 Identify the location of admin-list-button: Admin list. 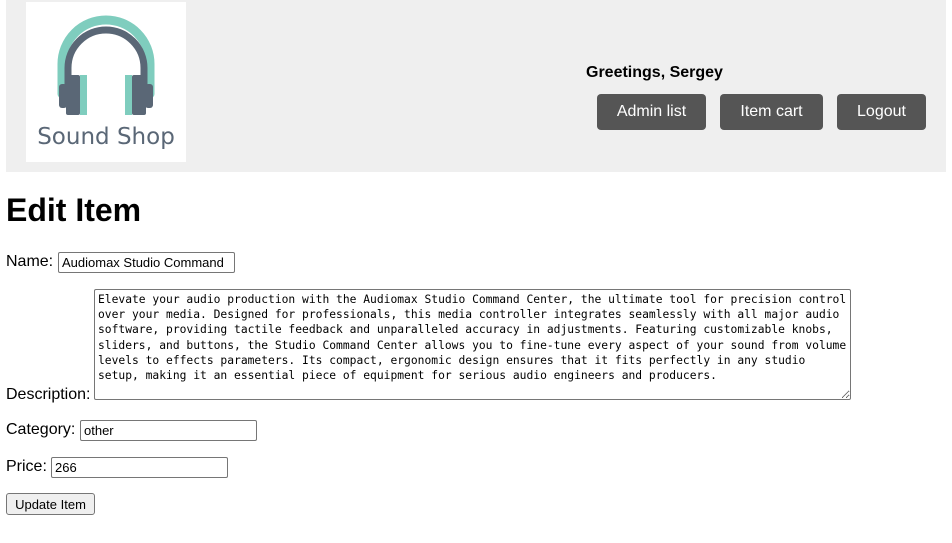
(651, 112).